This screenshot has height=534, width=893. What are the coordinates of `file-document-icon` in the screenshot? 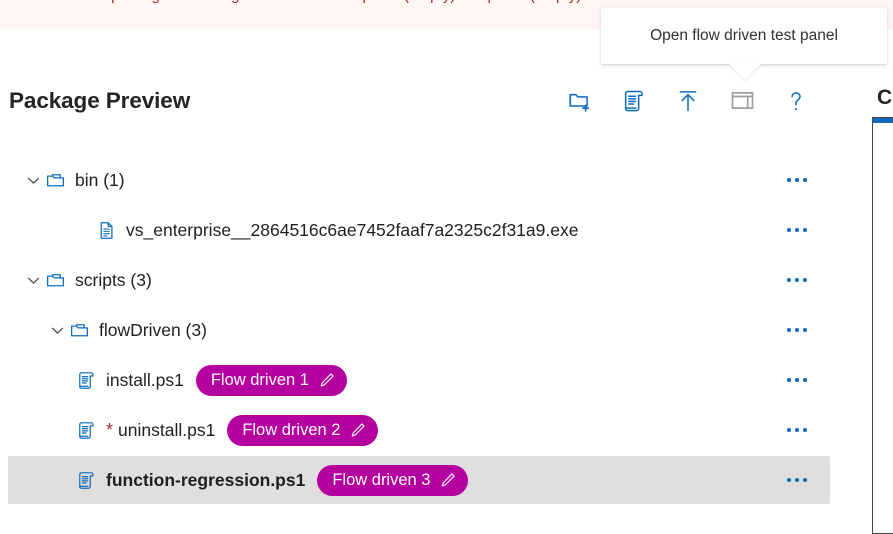 It's located at (106, 230).